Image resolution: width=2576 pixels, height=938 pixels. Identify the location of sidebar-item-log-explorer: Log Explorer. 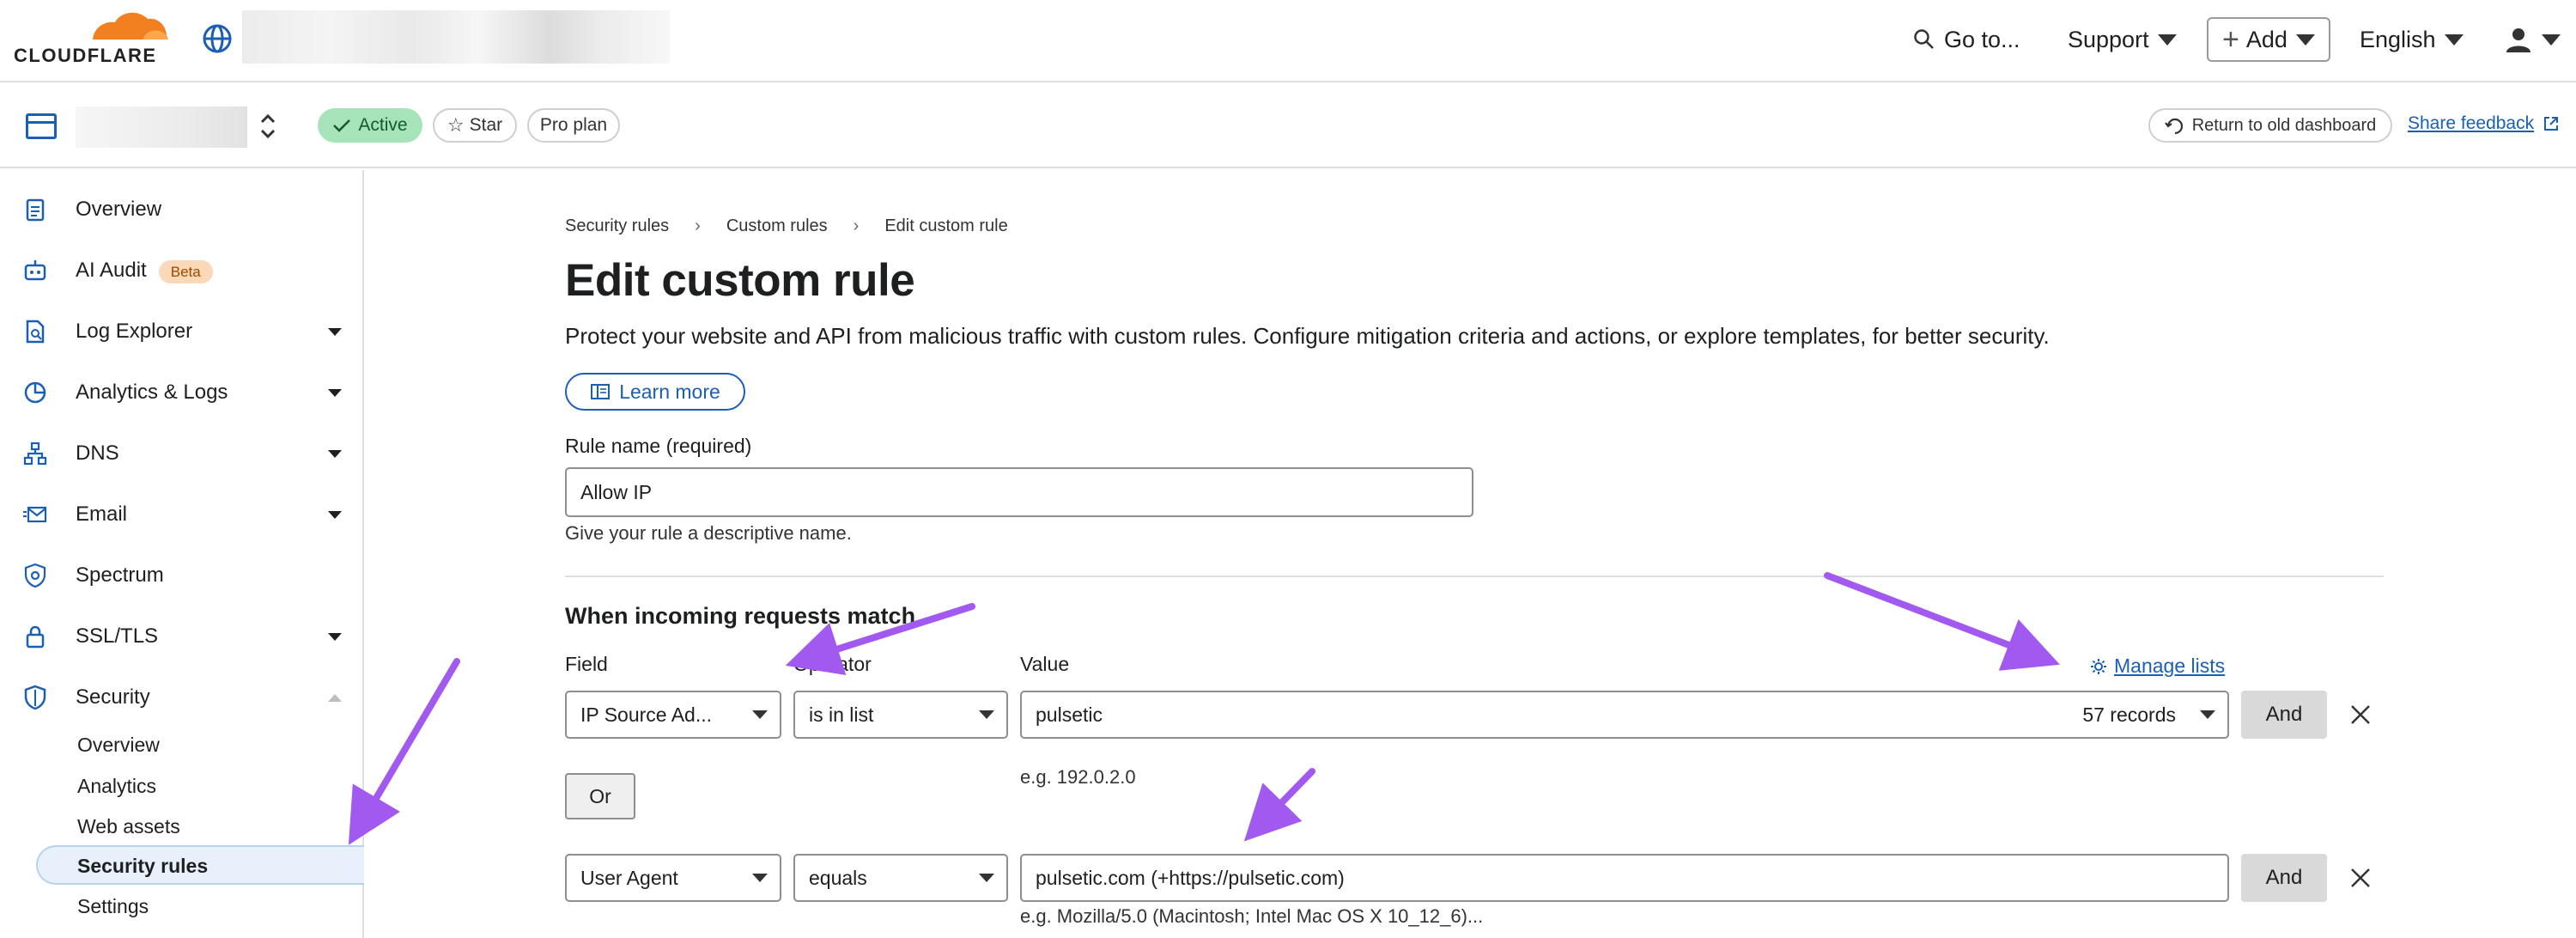
(180, 331).